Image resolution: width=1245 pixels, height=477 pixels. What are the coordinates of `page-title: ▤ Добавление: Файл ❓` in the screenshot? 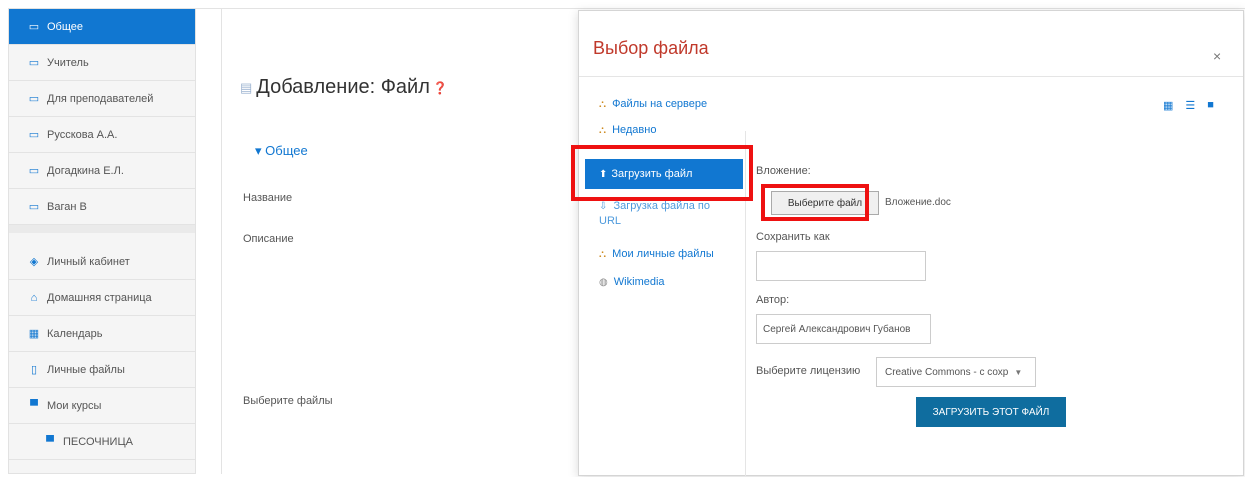 It's located at (344, 87).